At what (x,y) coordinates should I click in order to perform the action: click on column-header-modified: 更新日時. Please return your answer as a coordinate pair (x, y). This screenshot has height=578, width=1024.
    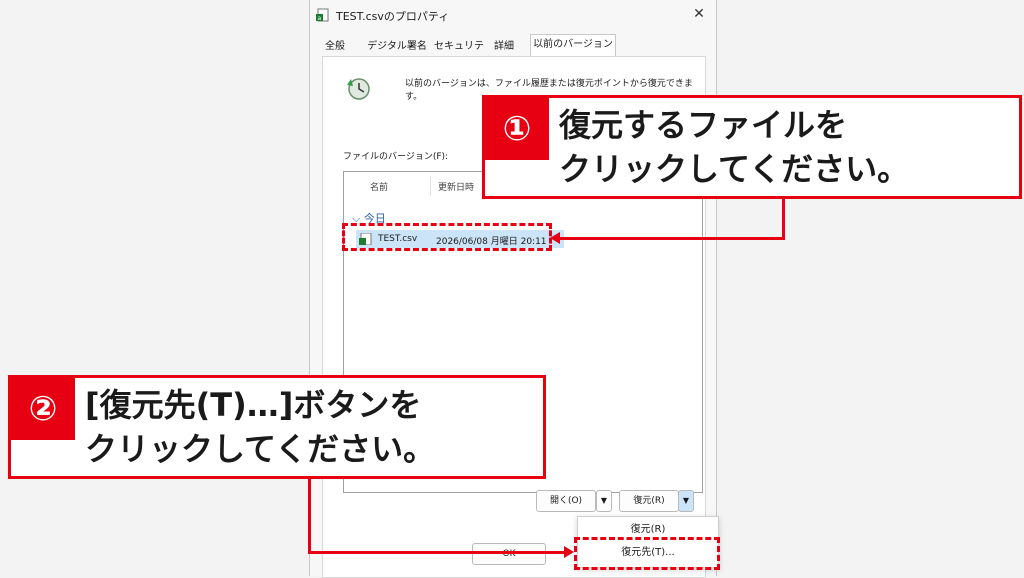
    Looking at the image, I should click on (456, 186).